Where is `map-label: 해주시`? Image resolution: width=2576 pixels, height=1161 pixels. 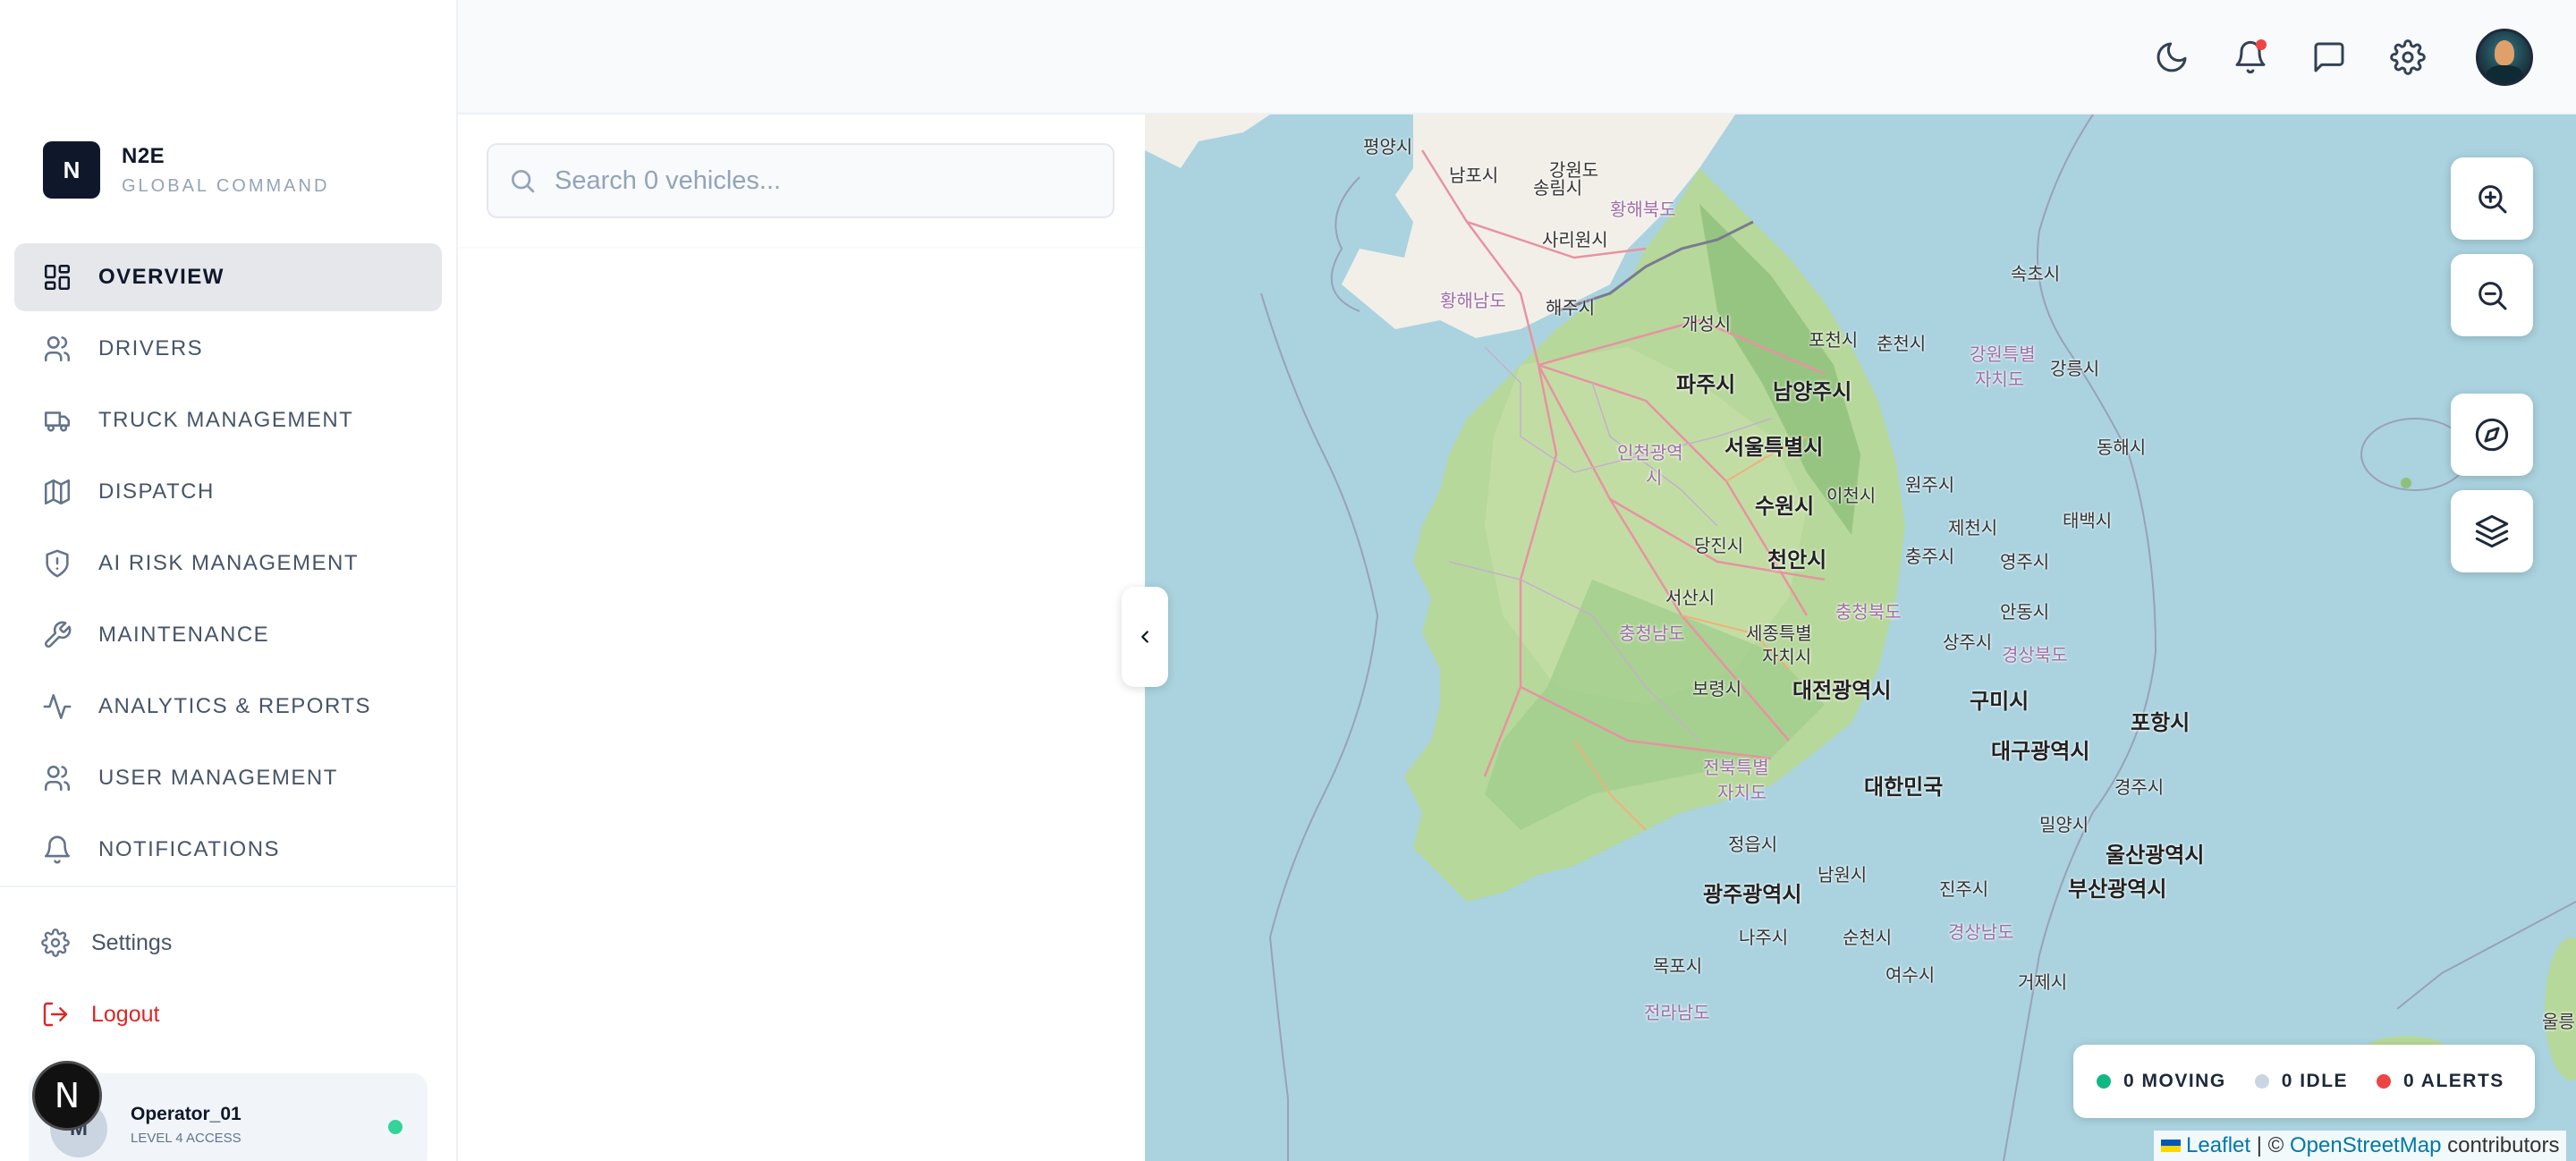 map-label: 해주시 is located at coordinates (1571, 308).